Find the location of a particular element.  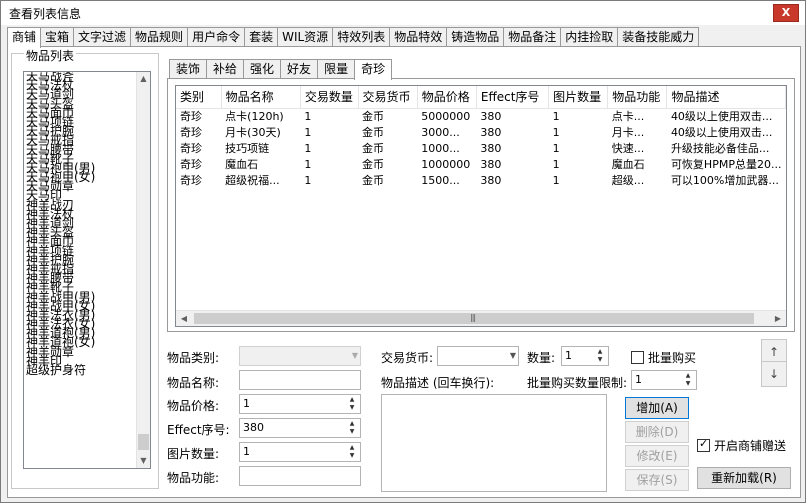

scroll-right-icon: ▶ is located at coordinates (778, 318).